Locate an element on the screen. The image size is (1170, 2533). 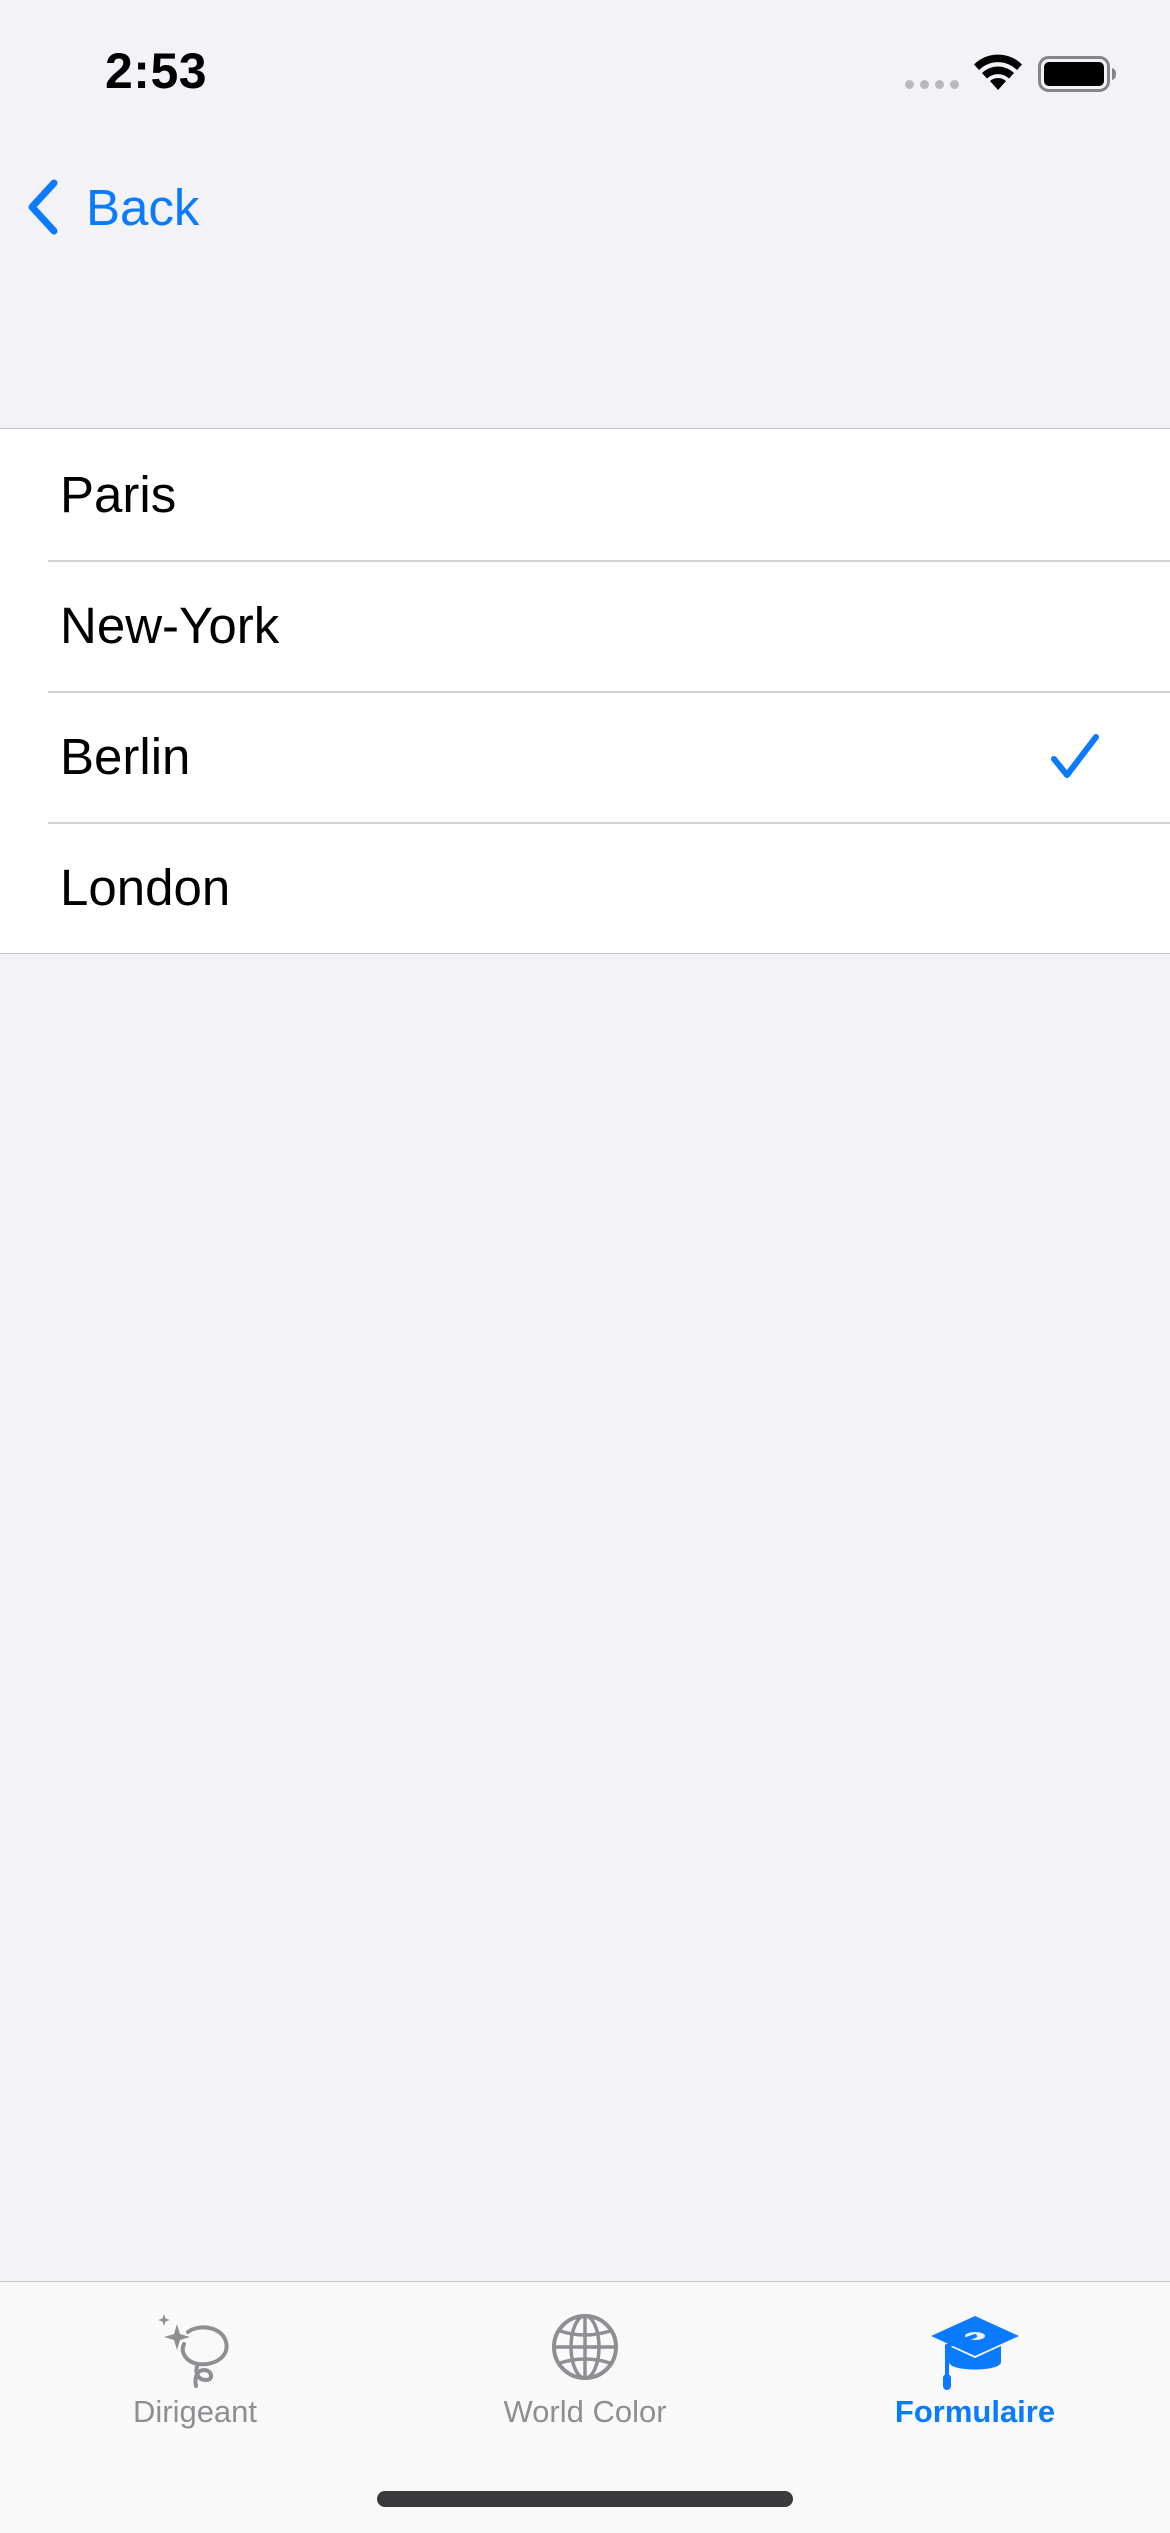
checkmark-icon is located at coordinates (1075, 756).